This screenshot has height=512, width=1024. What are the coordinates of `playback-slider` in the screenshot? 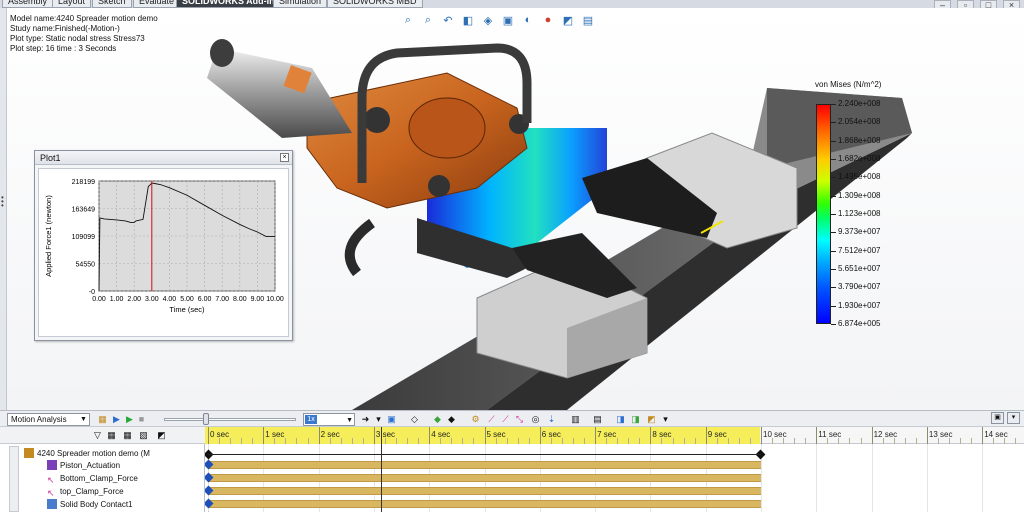 It's located at (230, 419).